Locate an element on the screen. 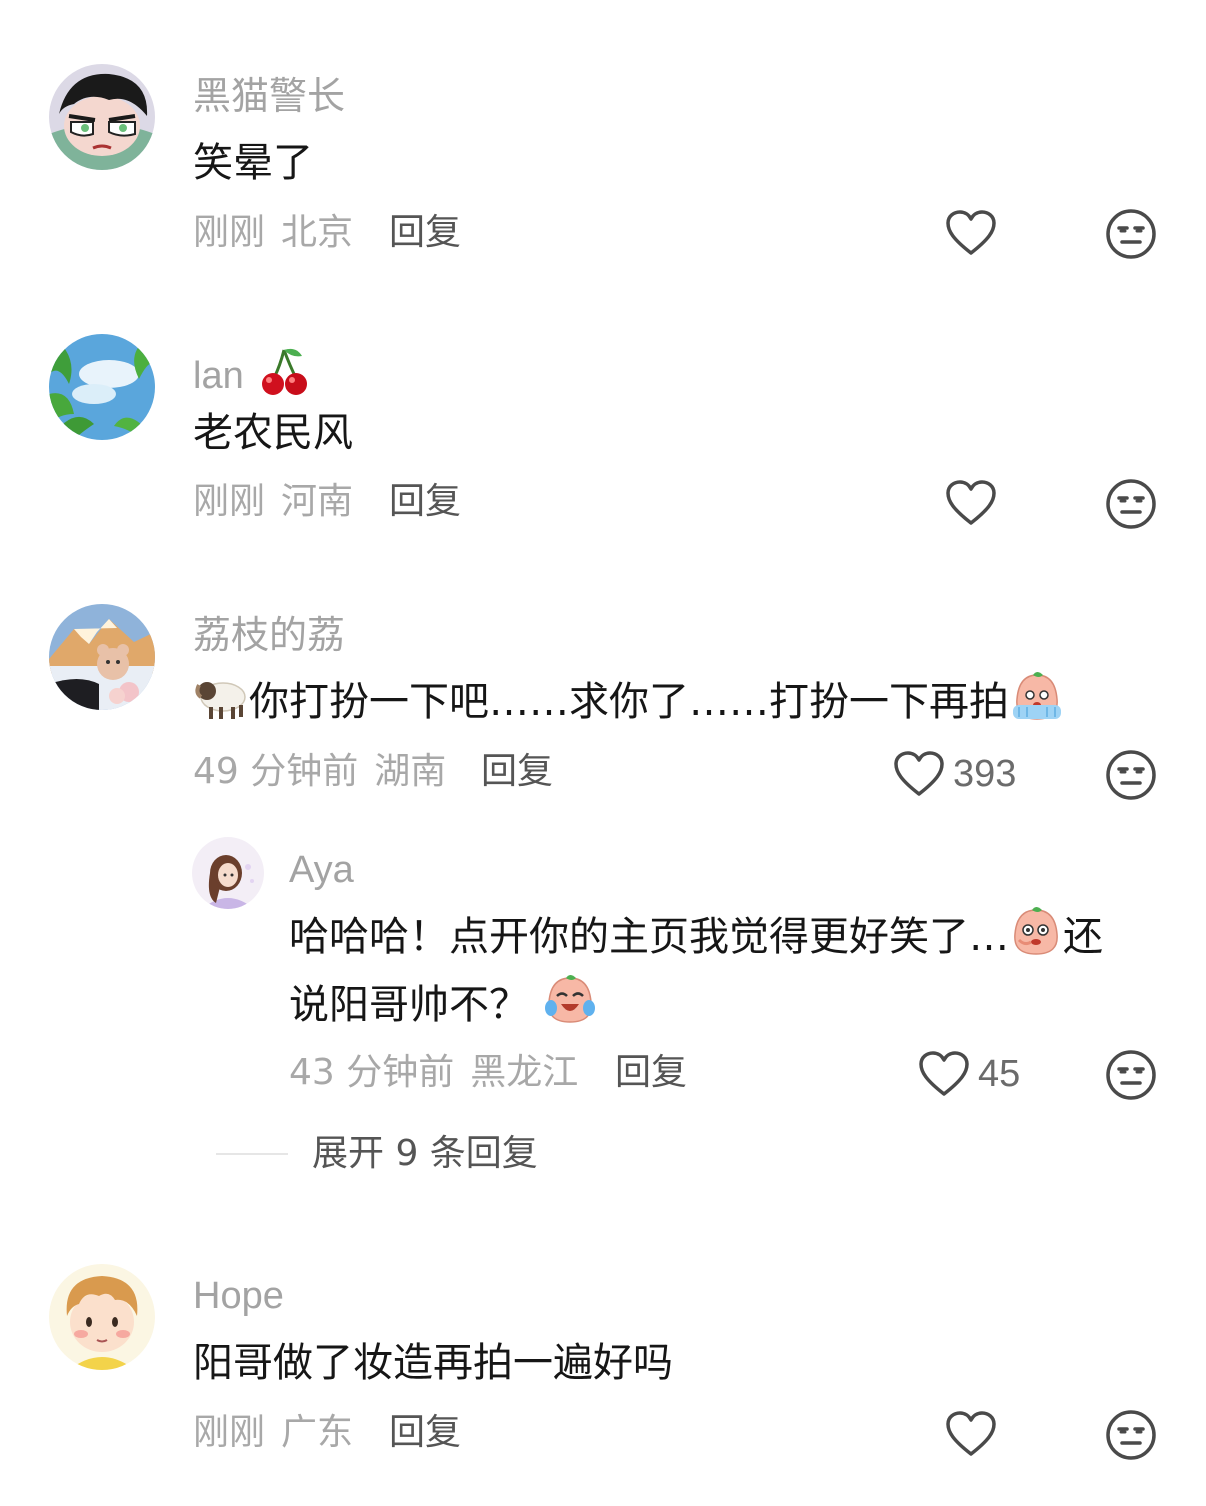 The height and width of the screenshot is (1506, 1206). like-button: 45 is located at coordinates (969, 1074).